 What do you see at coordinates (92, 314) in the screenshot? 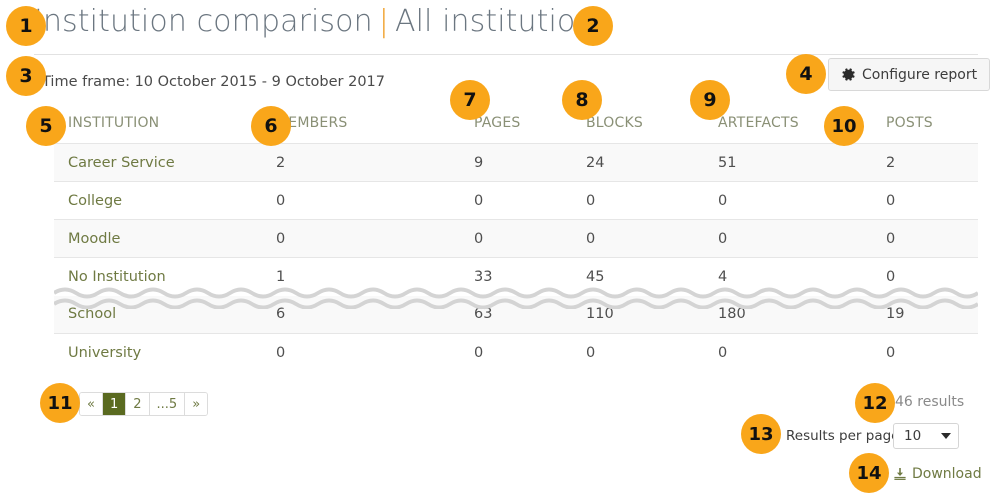
I see `cell-institution: School` at bounding box center [92, 314].